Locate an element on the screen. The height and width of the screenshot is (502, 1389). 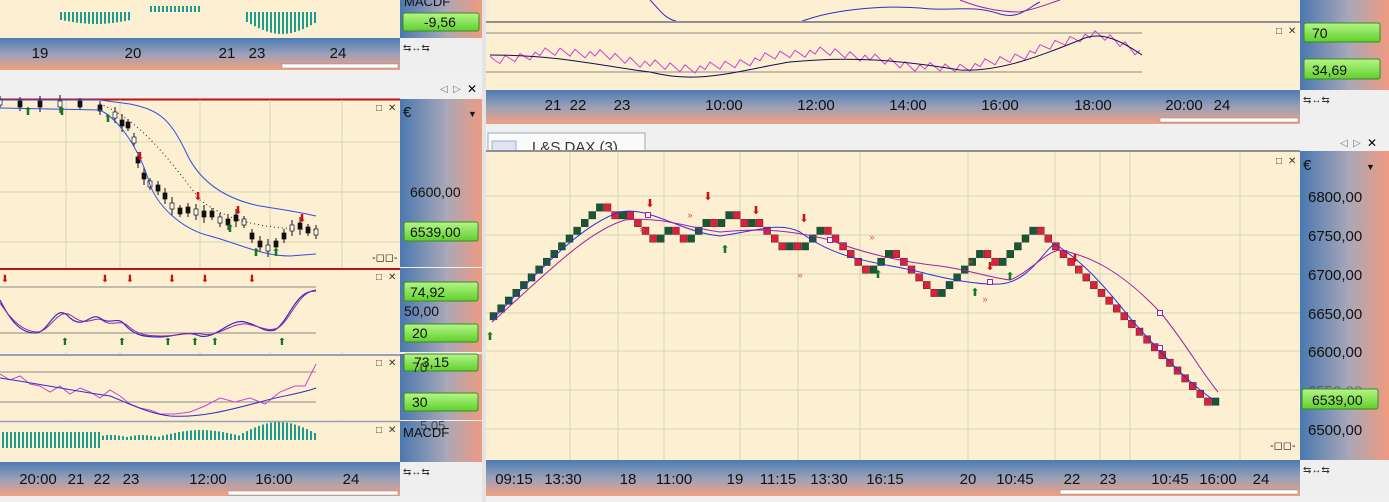
rsi-pane-close-icon: ✕ is located at coordinates (392, 363).